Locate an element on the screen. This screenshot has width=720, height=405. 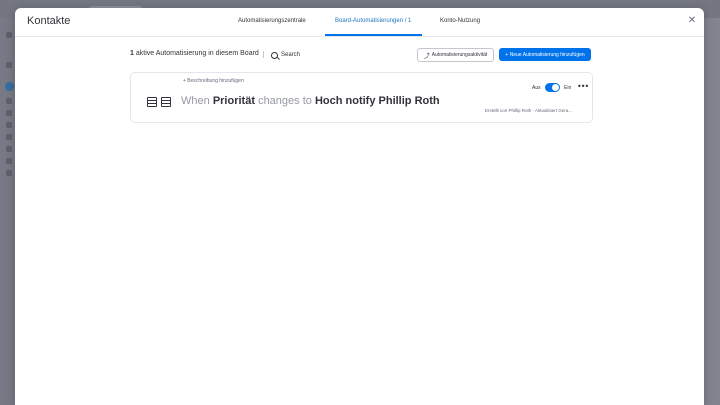
toggle-knob is located at coordinates (555, 87).